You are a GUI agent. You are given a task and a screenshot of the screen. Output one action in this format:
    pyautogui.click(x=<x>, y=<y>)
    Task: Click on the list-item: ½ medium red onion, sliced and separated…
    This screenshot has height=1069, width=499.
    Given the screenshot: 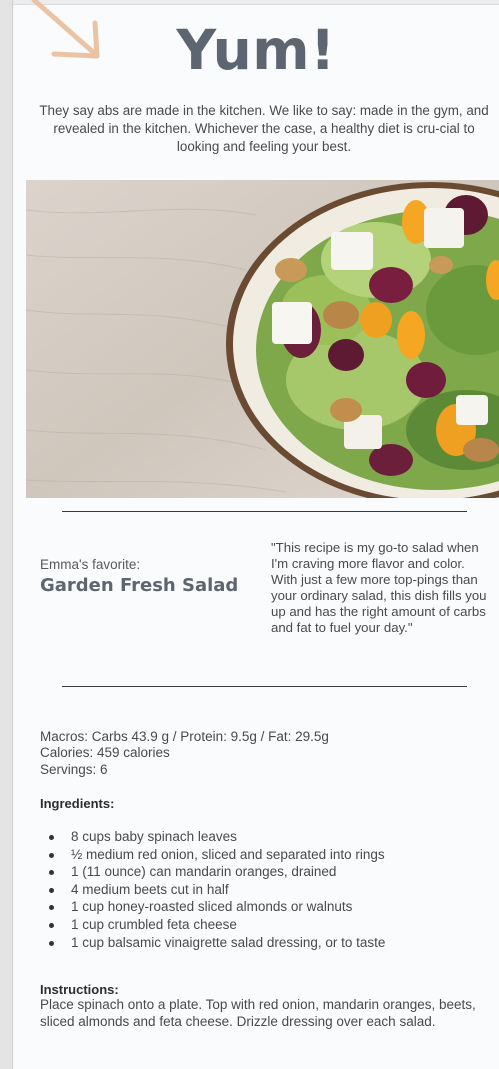 What is the action you would take?
    pyautogui.click(x=212, y=855)
    